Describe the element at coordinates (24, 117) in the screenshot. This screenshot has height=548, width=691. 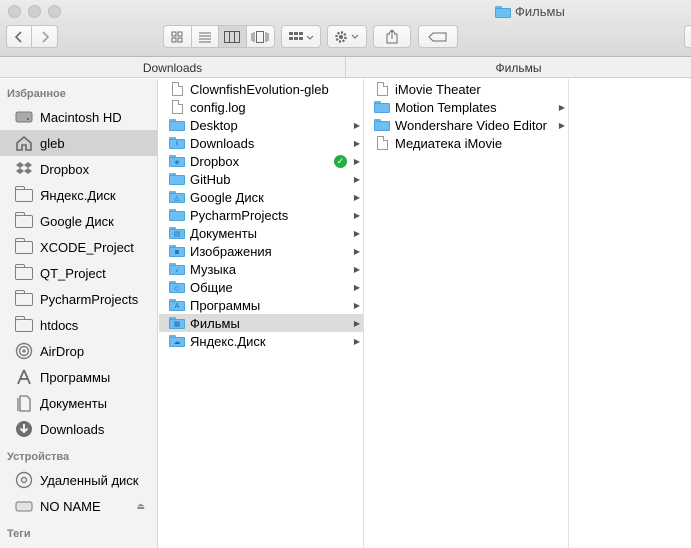
I see `hard-drive-icon` at that location.